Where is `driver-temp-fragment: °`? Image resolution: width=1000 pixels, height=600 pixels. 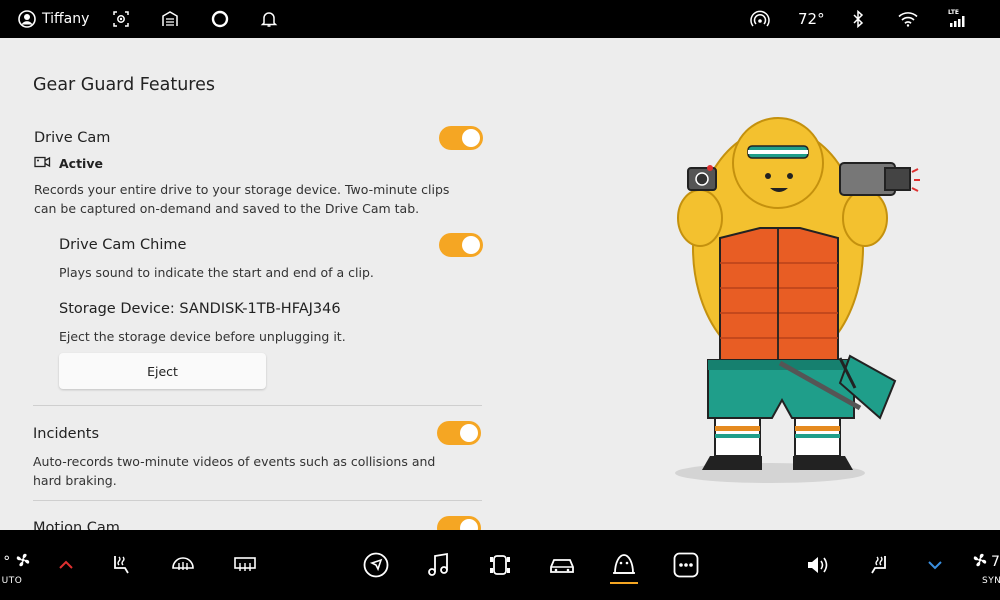
driver-temp-fragment: ° is located at coordinates (7, 562).